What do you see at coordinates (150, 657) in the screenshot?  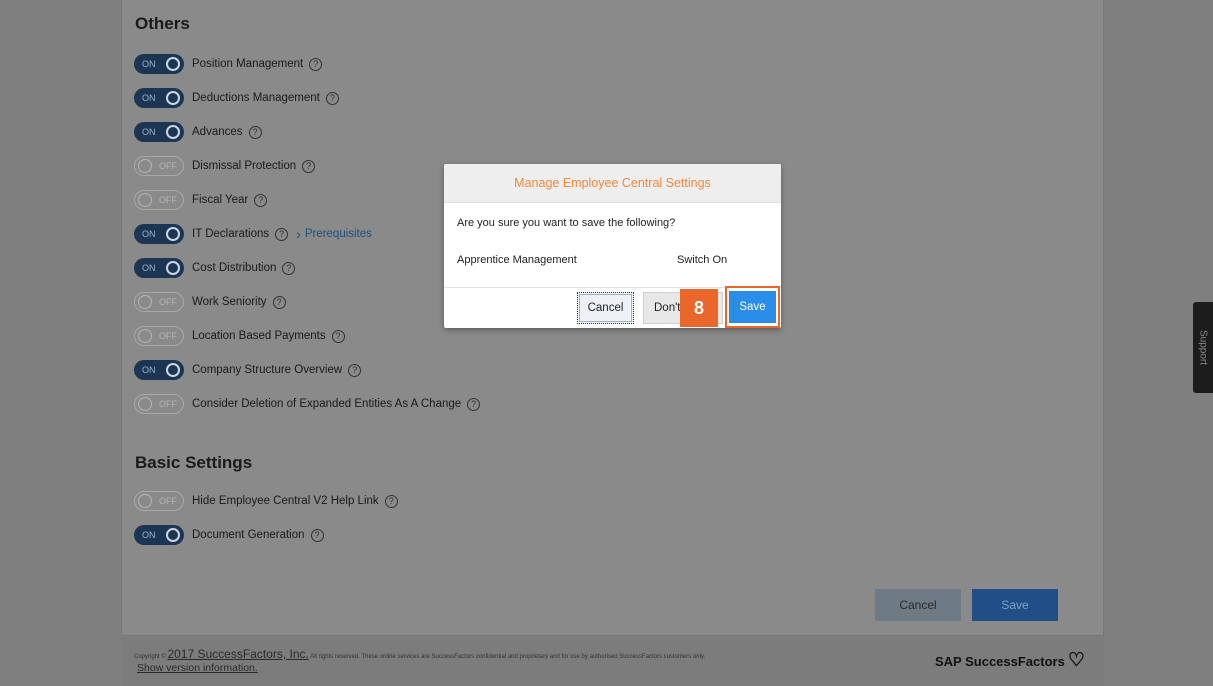 I see `copyright-prefix: Copyright ©` at bounding box center [150, 657].